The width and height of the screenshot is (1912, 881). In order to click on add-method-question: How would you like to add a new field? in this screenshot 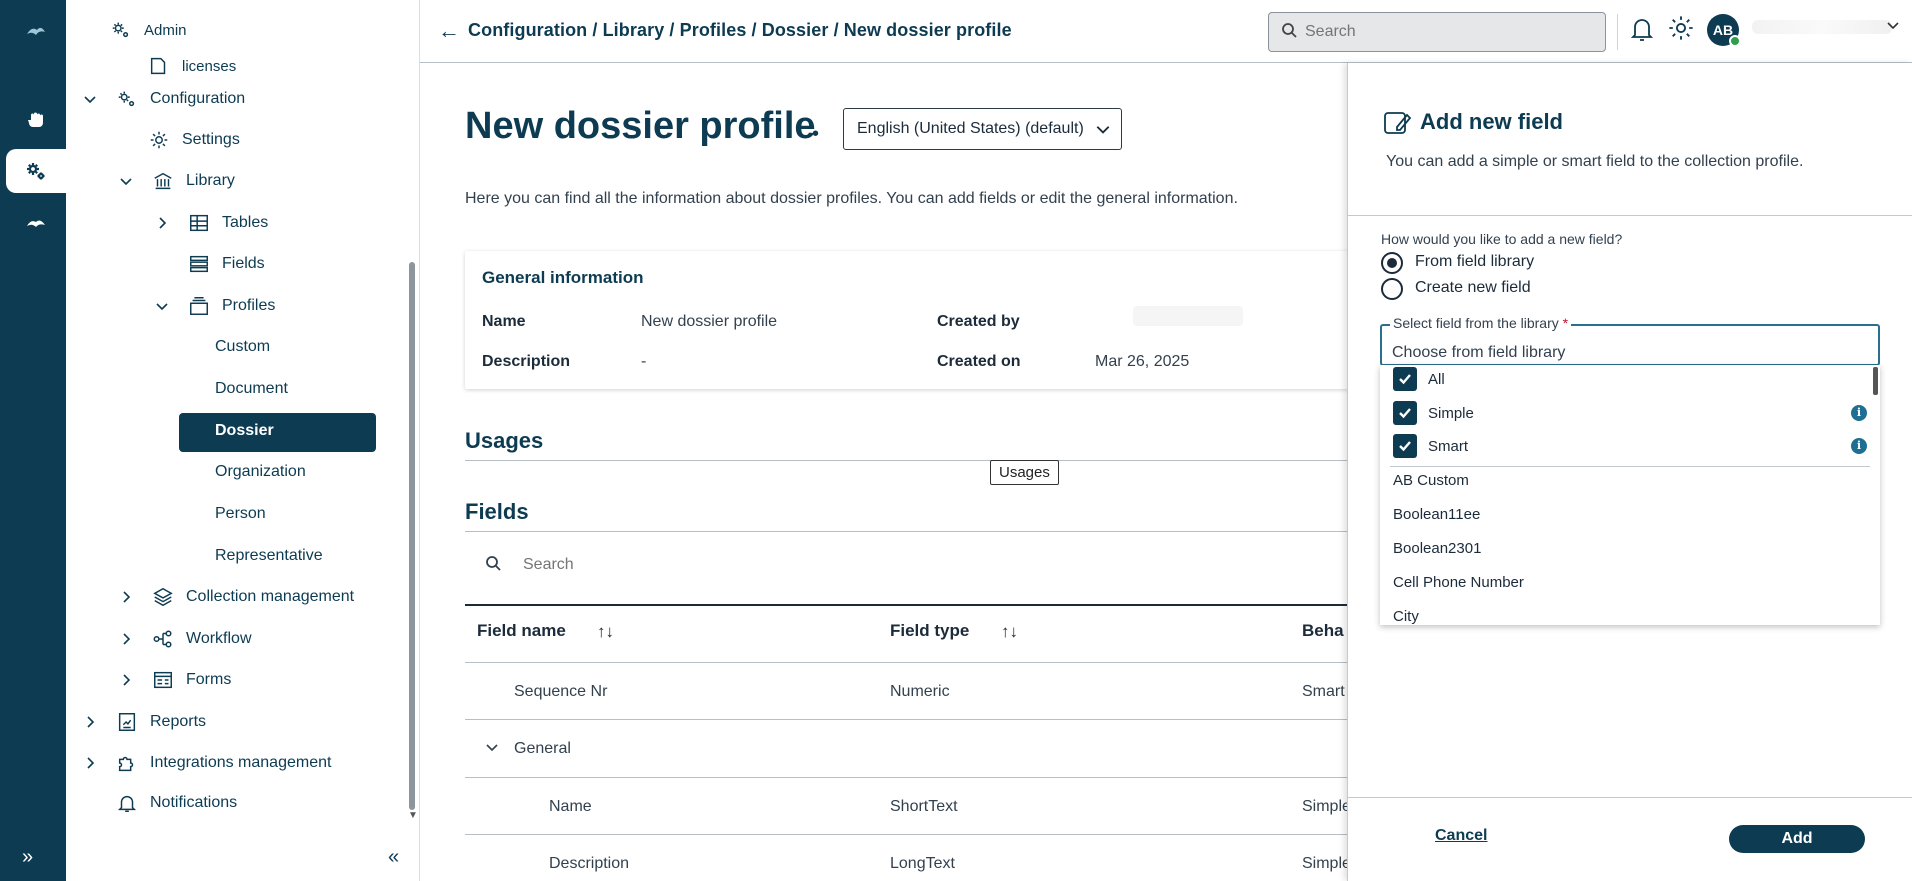, I will do `click(1502, 239)`.